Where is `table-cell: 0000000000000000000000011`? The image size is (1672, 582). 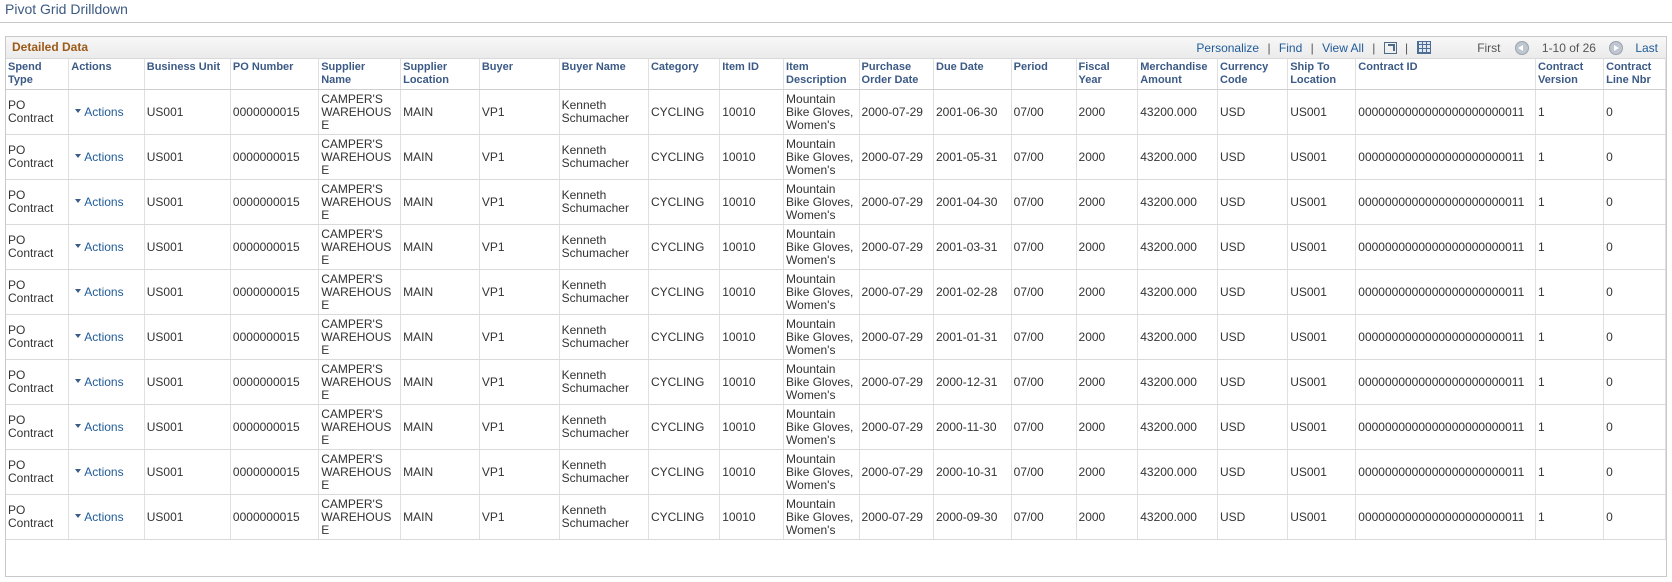 table-cell: 0000000000000000000000011 is located at coordinates (1446, 292).